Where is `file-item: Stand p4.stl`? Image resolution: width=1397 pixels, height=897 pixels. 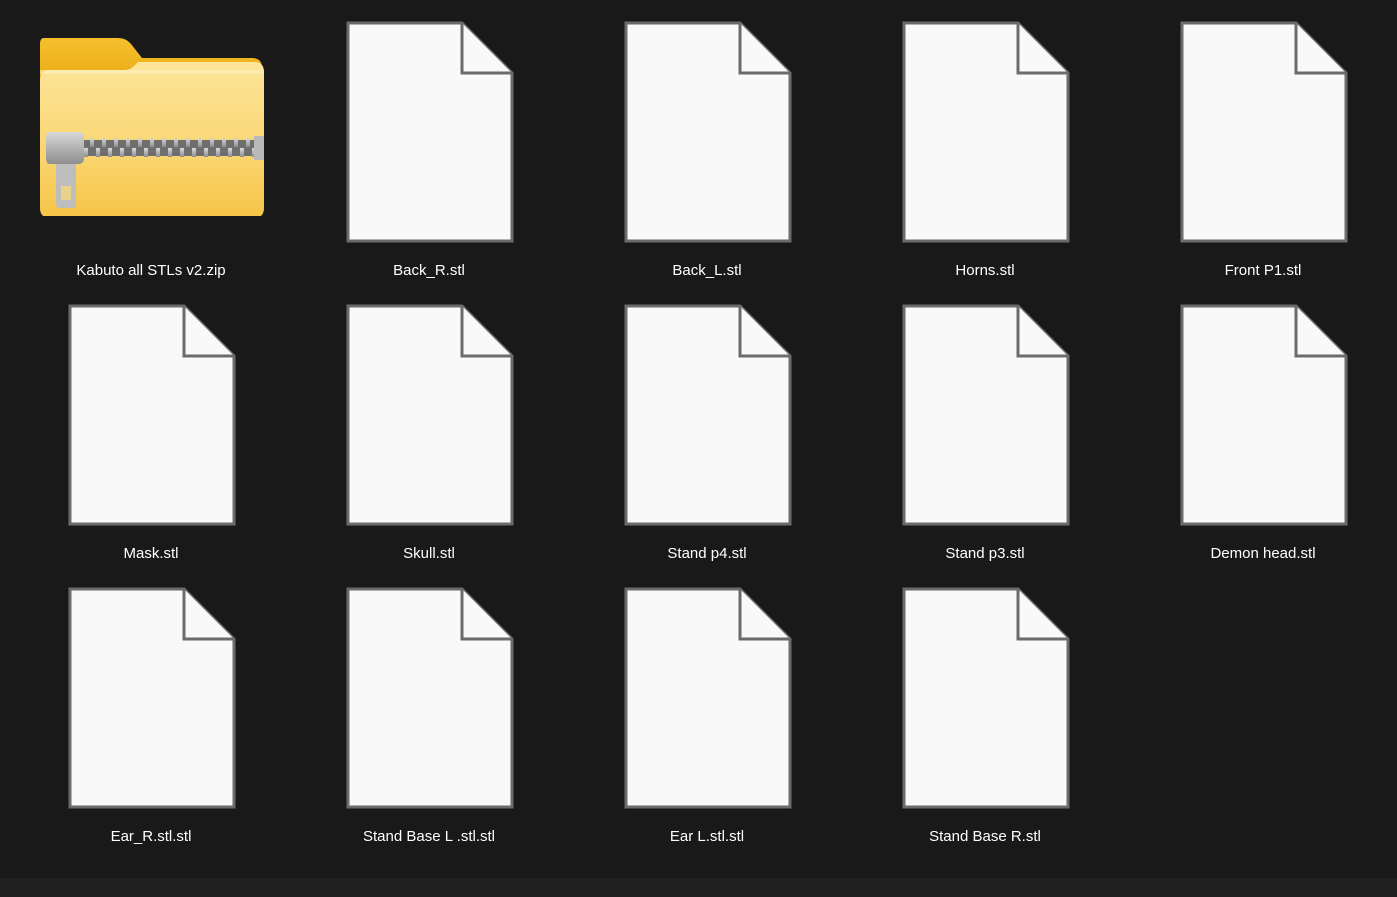 file-item: Stand p4.stl is located at coordinates (707, 424).